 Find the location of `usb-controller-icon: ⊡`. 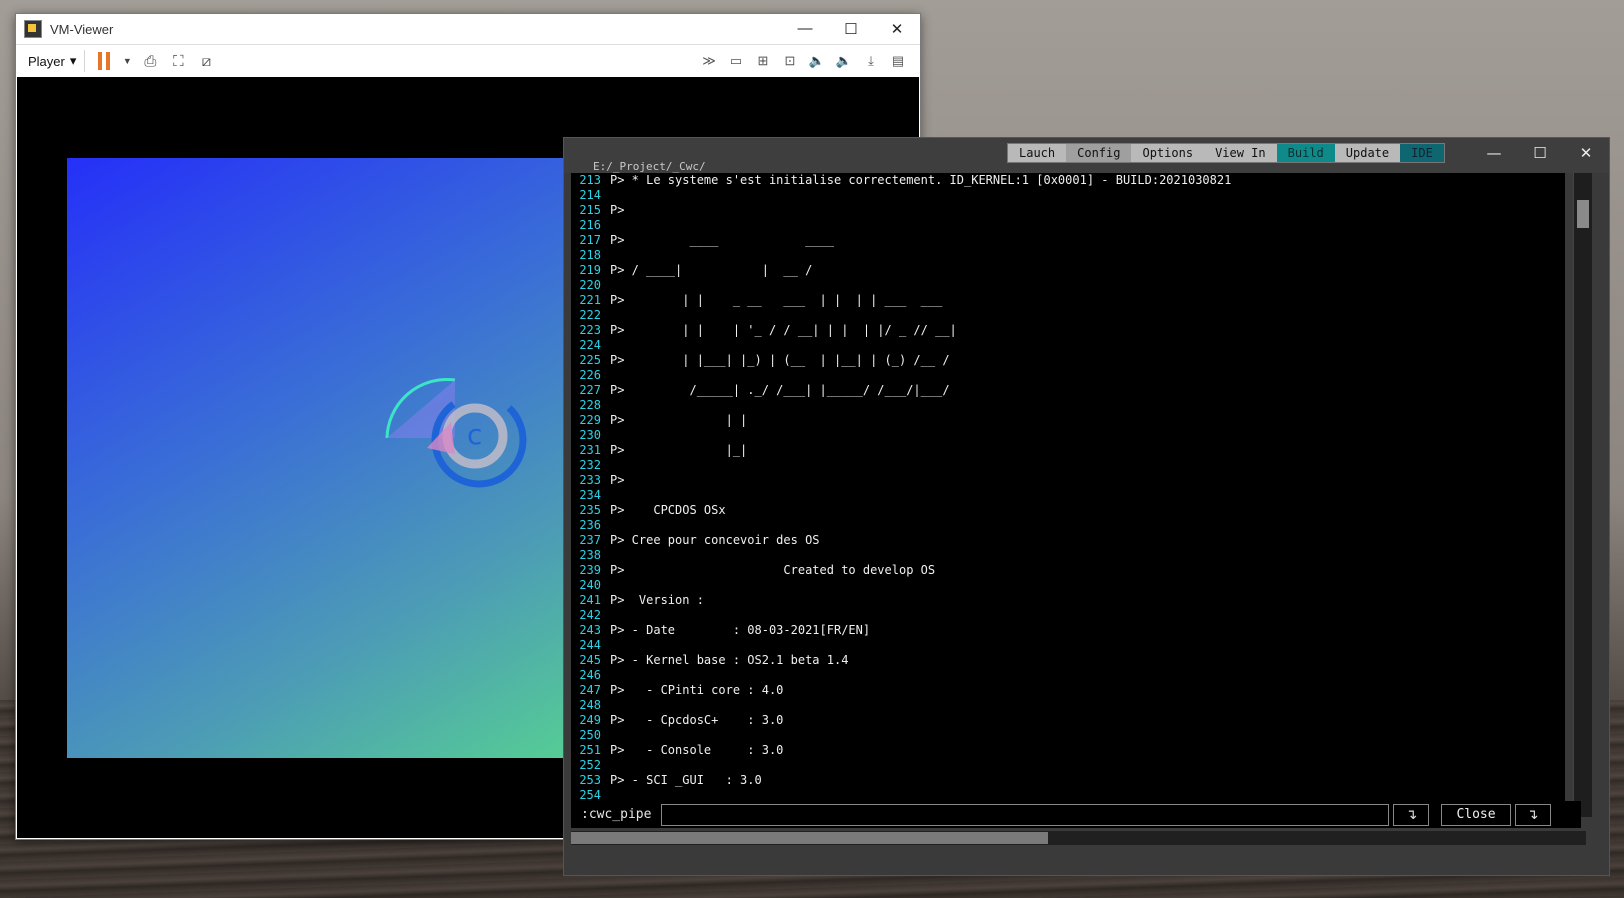

usb-controller-icon: ⊡ is located at coordinates (790, 61).